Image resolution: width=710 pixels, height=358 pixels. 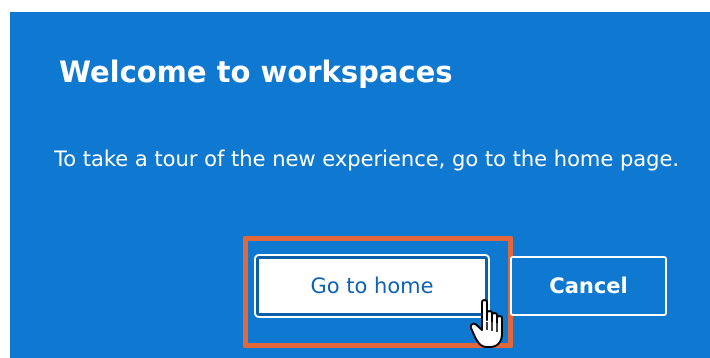 I want to click on dialog-title: Welcome to workspaces, so click(x=256, y=72).